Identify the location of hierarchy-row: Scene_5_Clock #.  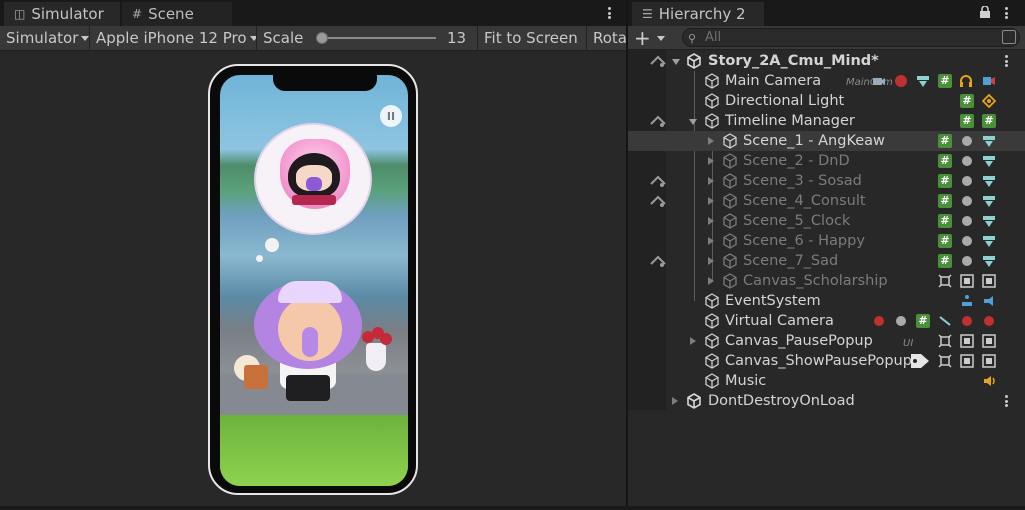
(826, 221).